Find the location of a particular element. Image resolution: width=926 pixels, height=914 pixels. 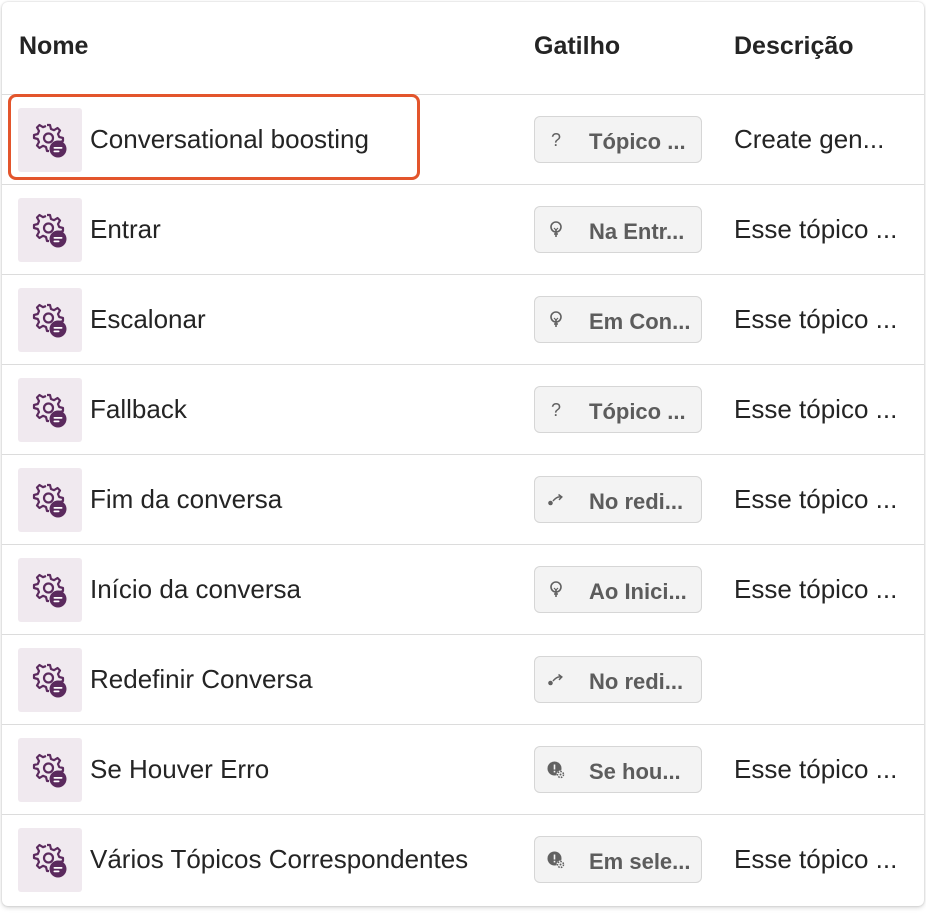

column-header-description: Descrição is located at coordinates (794, 46).